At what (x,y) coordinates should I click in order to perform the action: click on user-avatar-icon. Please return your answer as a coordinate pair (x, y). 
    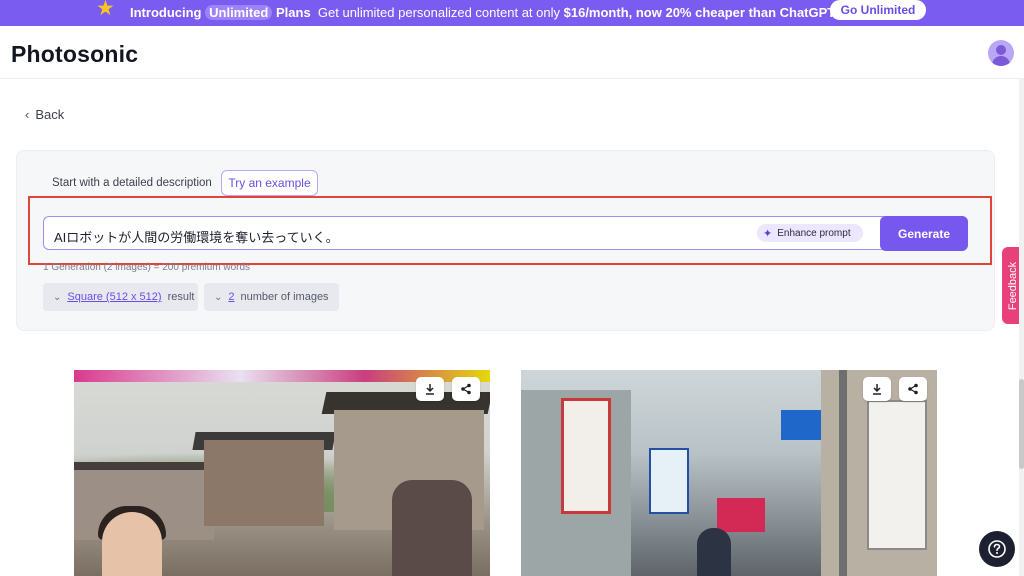
    Looking at the image, I should click on (1001, 53).